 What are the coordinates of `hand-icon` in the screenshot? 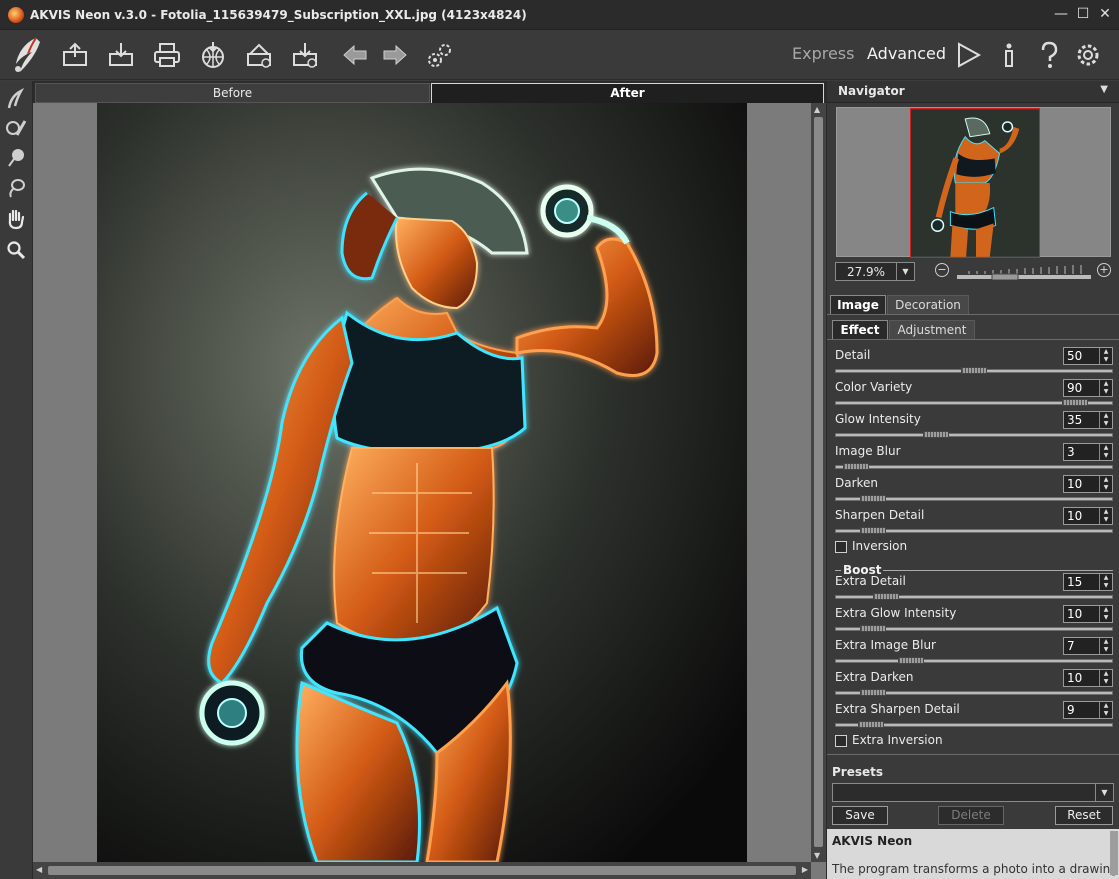 It's located at (16, 219).